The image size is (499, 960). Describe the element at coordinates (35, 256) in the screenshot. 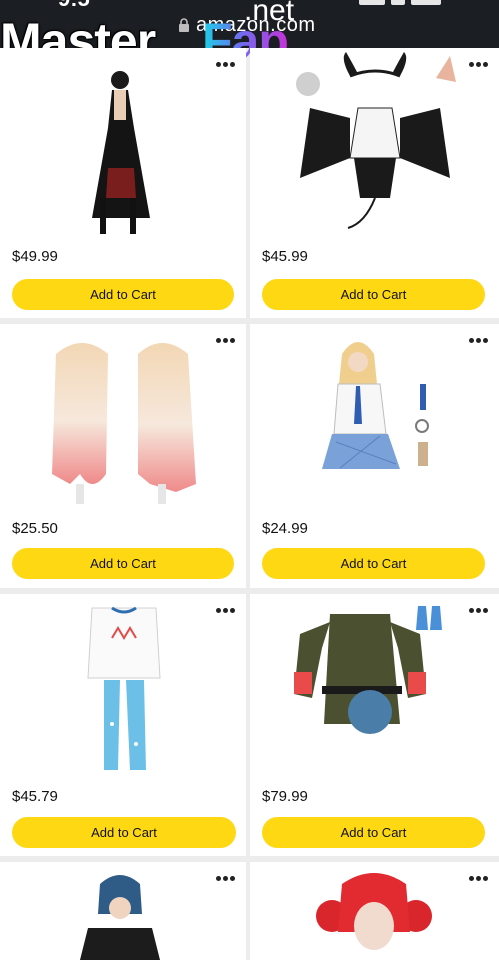

I see `product-price: $49.99` at that location.